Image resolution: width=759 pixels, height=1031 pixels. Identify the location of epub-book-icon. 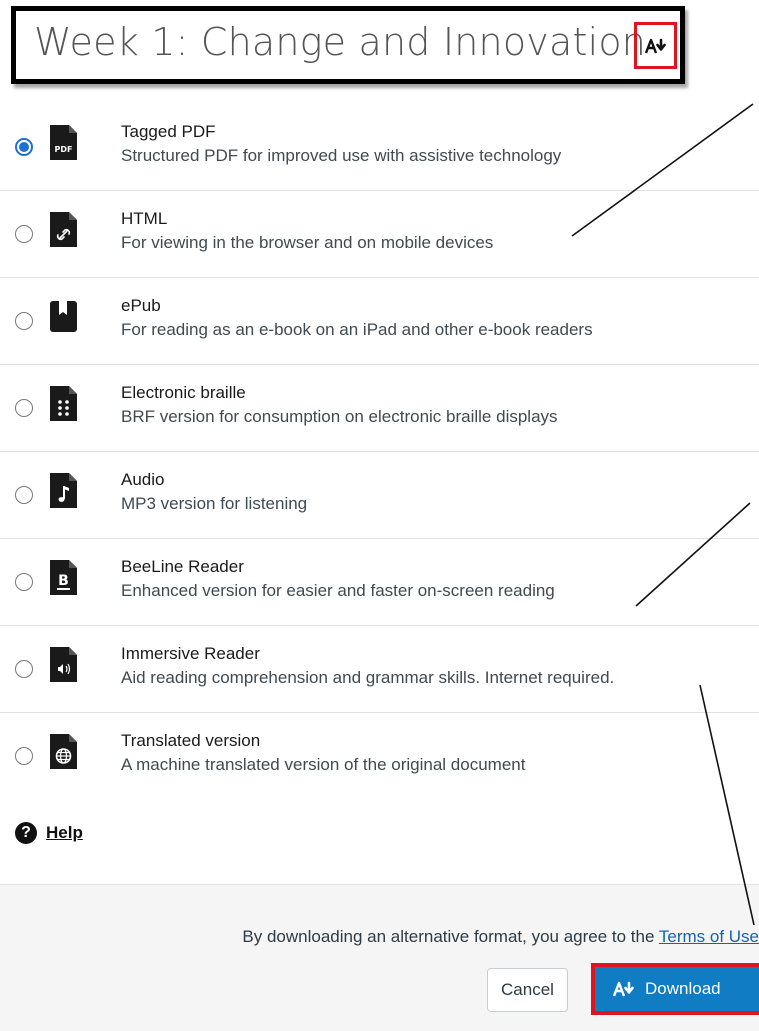
(63, 316).